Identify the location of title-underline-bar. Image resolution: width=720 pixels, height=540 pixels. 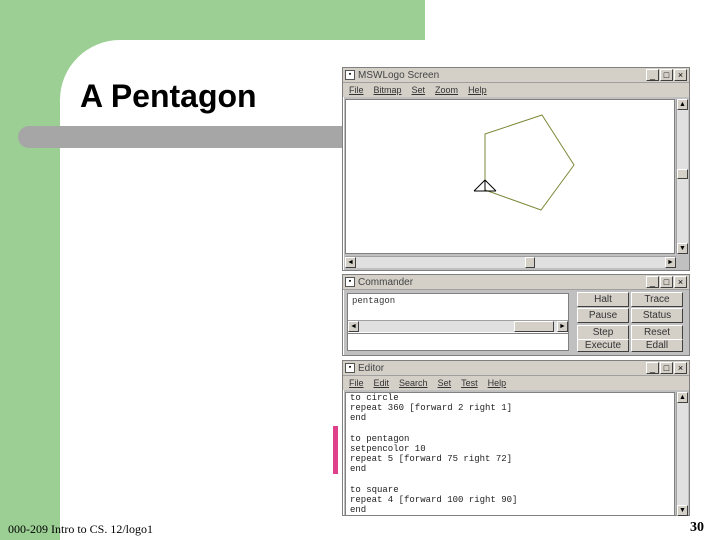
(188, 137).